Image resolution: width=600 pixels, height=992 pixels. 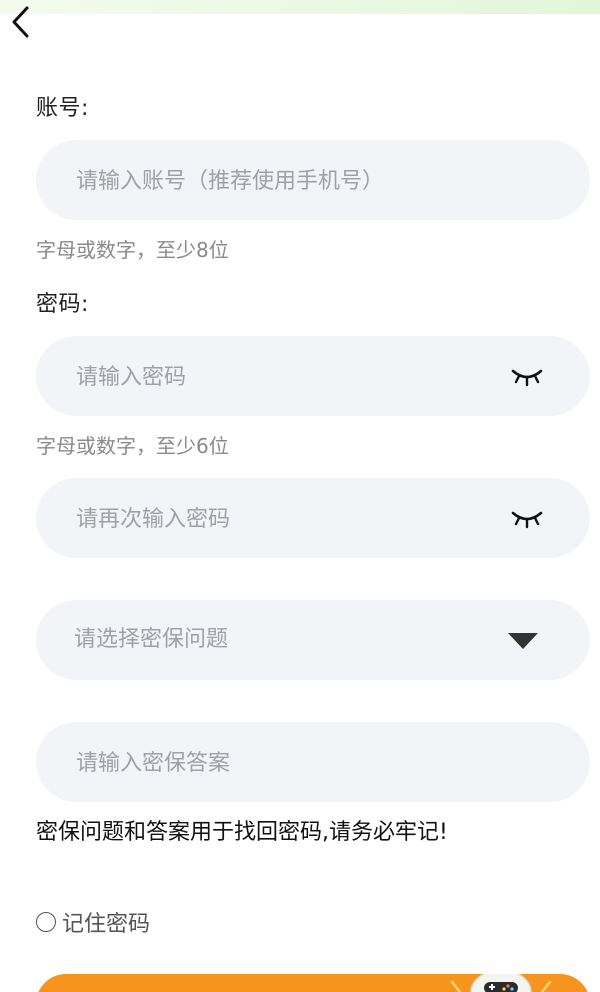 I want to click on password-input, so click(x=286, y=377).